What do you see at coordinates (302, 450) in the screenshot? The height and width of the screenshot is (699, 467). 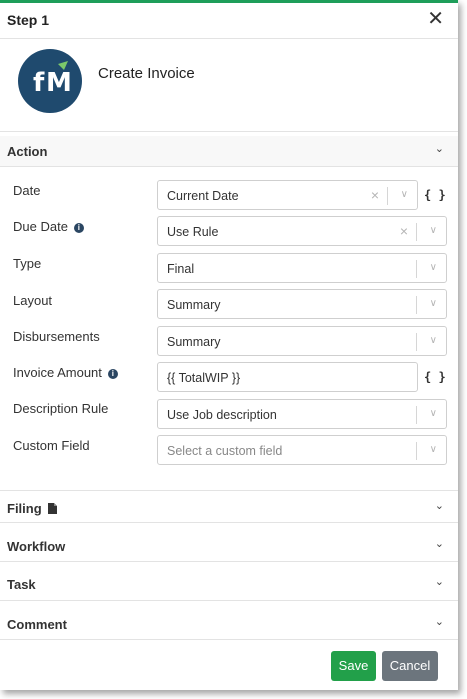 I see `custom-field-select: Select a custom field ∨` at bounding box center [302, 450].